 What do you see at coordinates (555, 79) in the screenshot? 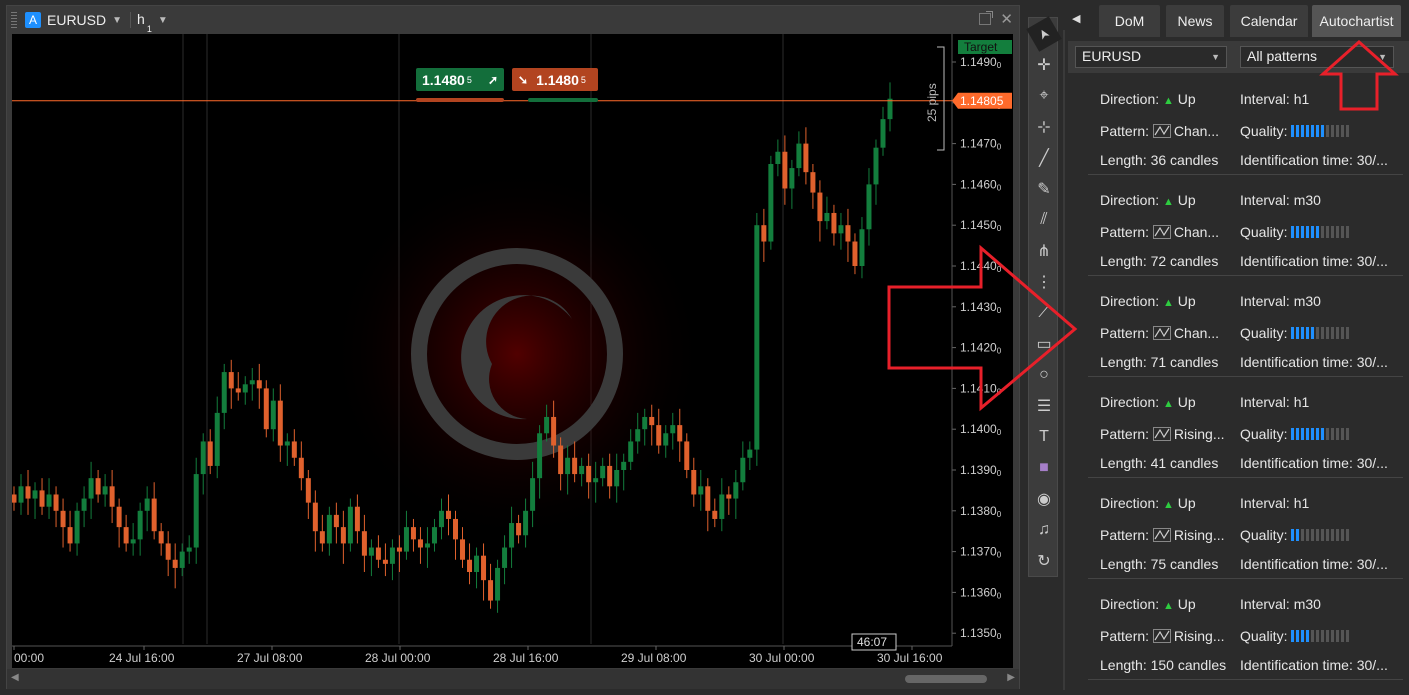
I see `sell-button: ➘ 1.1480 5` at bounding box center [555, 79].